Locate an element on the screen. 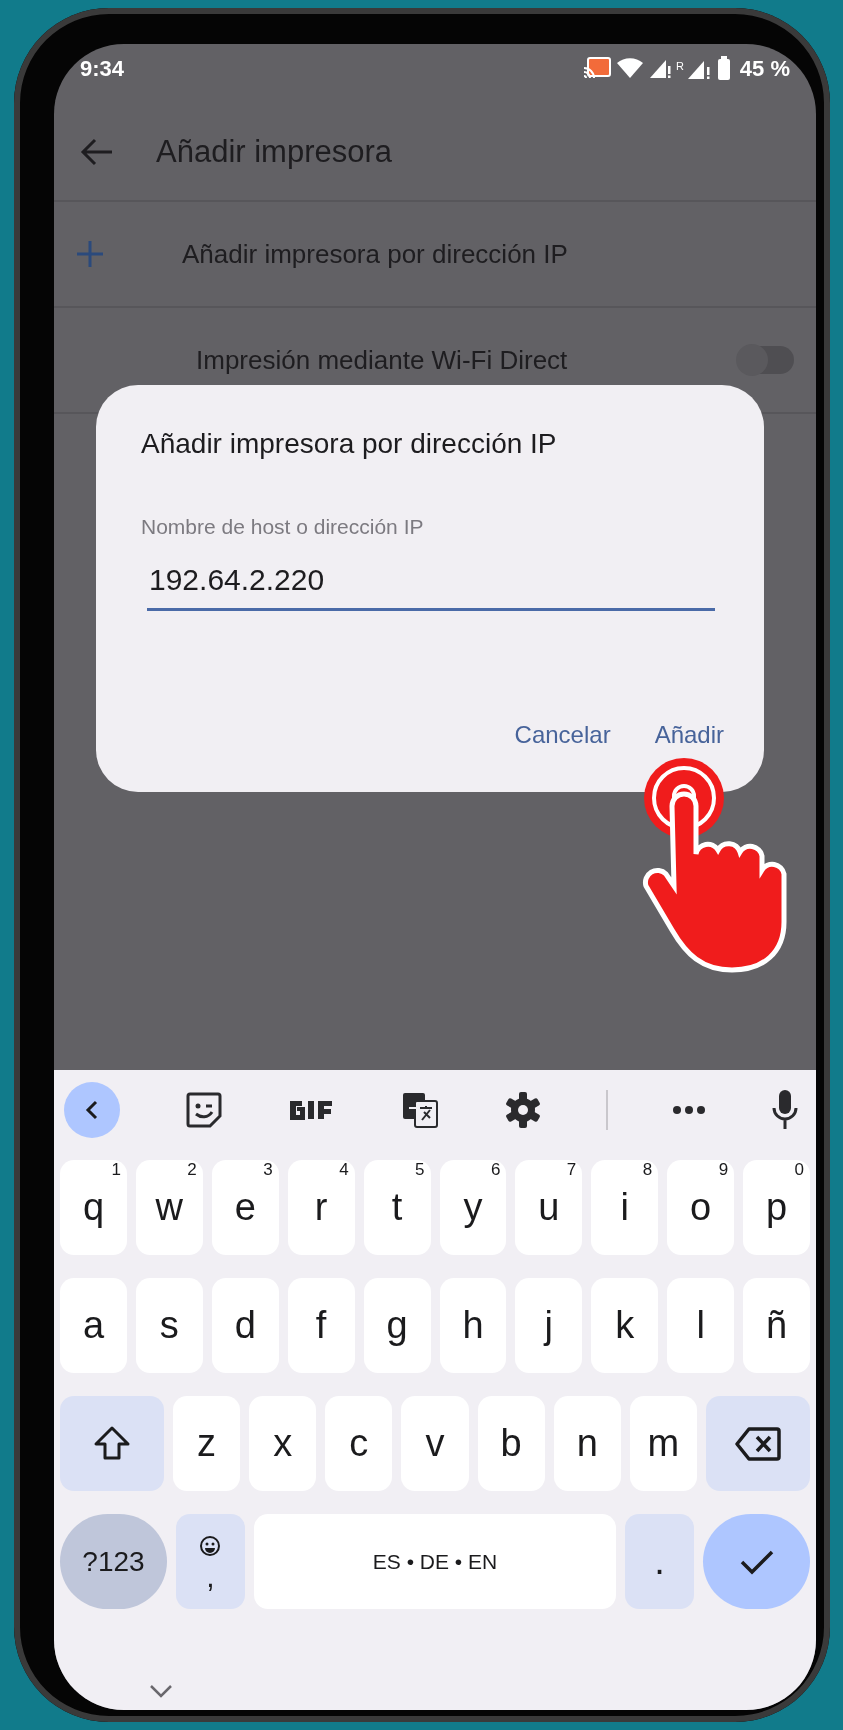 The image size is (843, 1730). row-label: Impresión mediante Wi-Fi Direct is located at coordinates (382, 360).